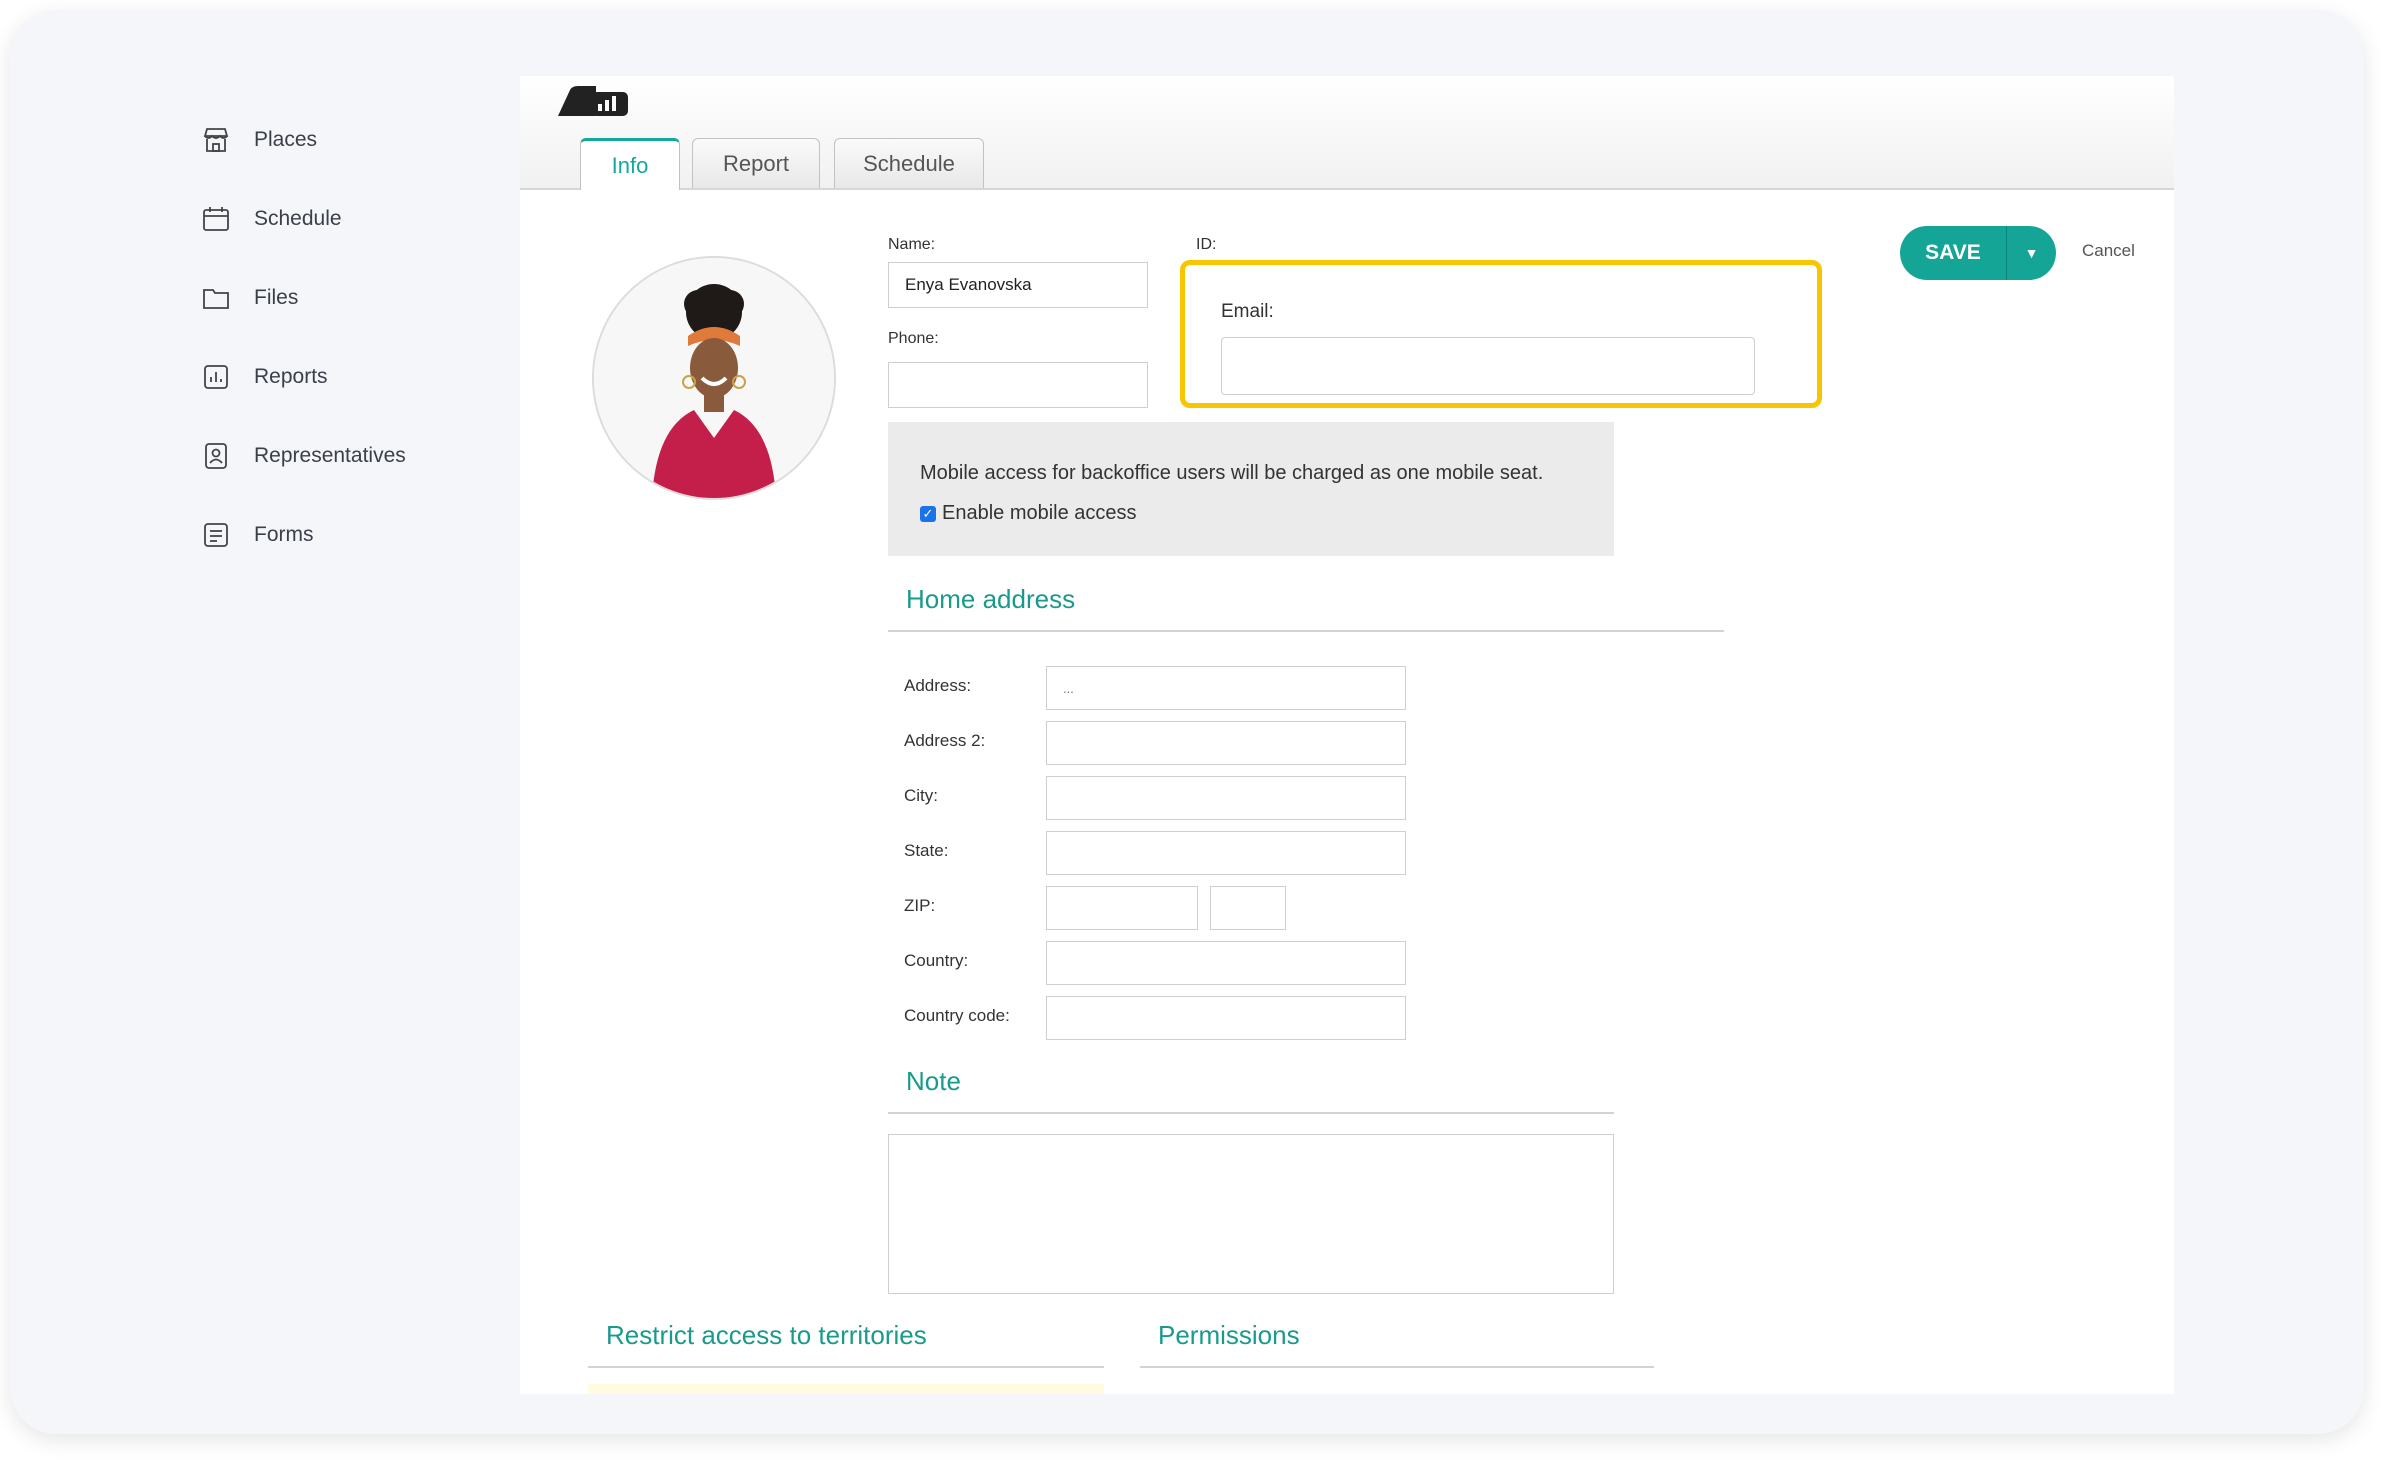 The width and height of the screenshot is (2404, 1478). I want to click on sidebar-item-forms: Forms, so click(370, 534).